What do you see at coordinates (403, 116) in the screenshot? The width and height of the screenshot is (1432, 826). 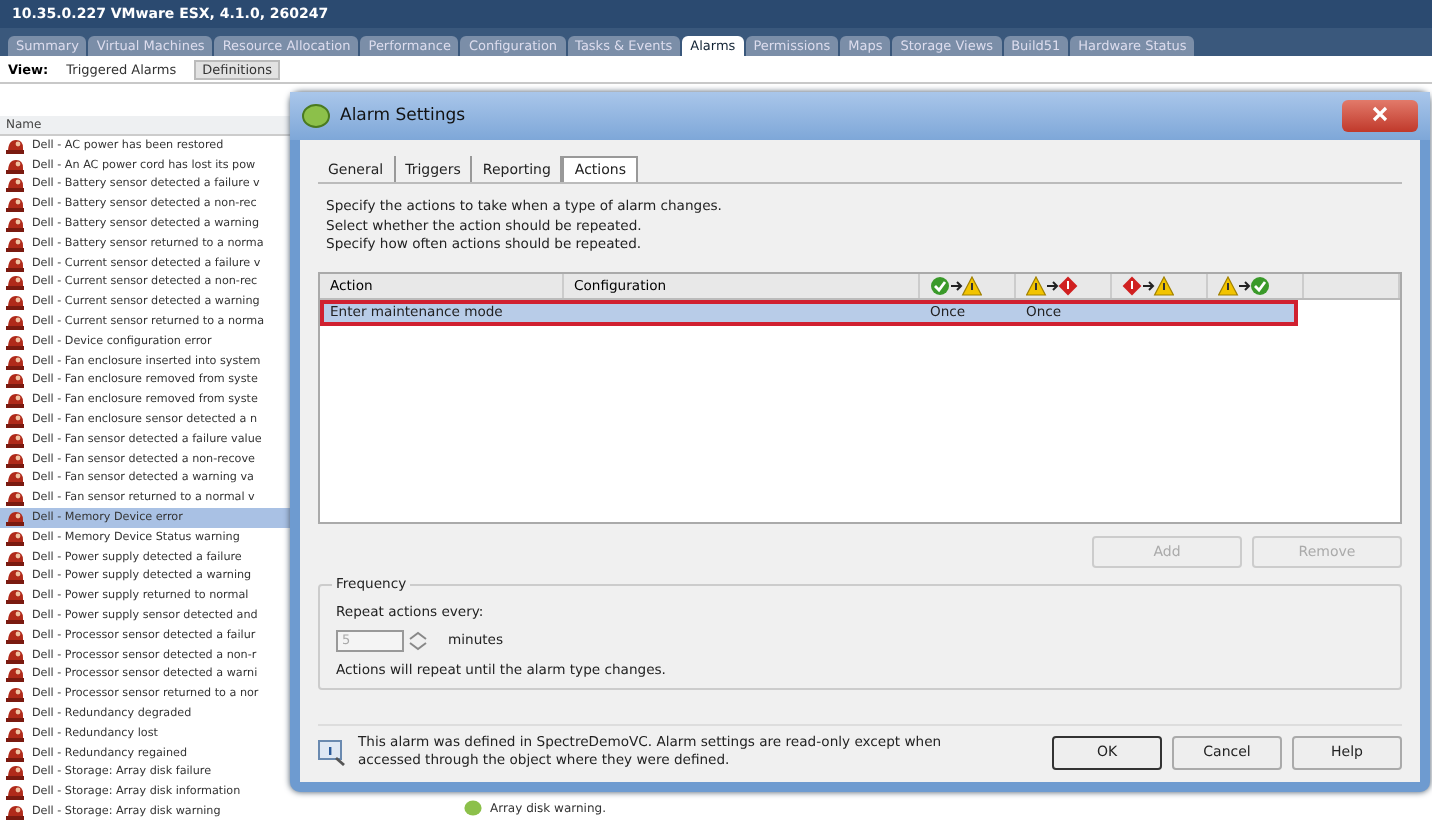 I see `dialog-title: Alarm Settings` at bounding box center [403, 116].